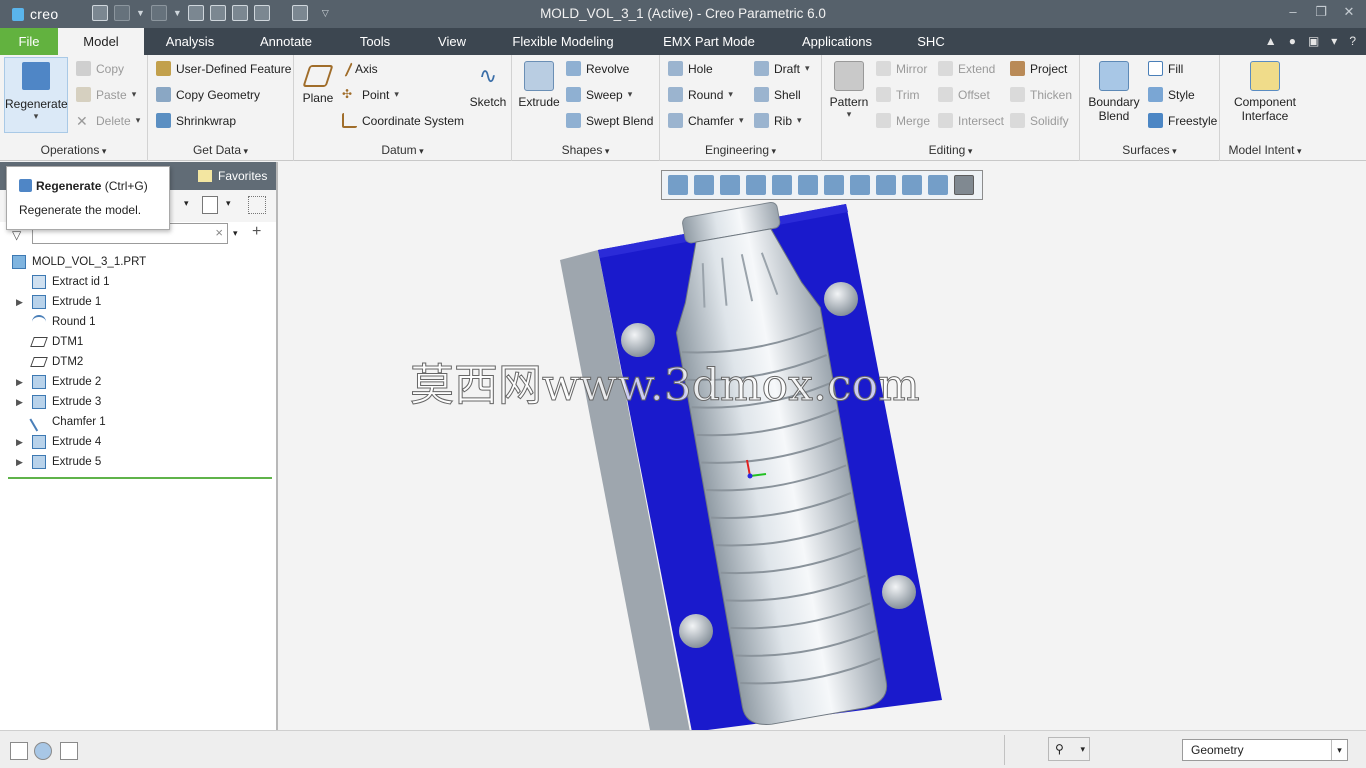 This screenshot has height=768, width=1366. I want to click on solidify-button: Solidify, so click(1039, 120).